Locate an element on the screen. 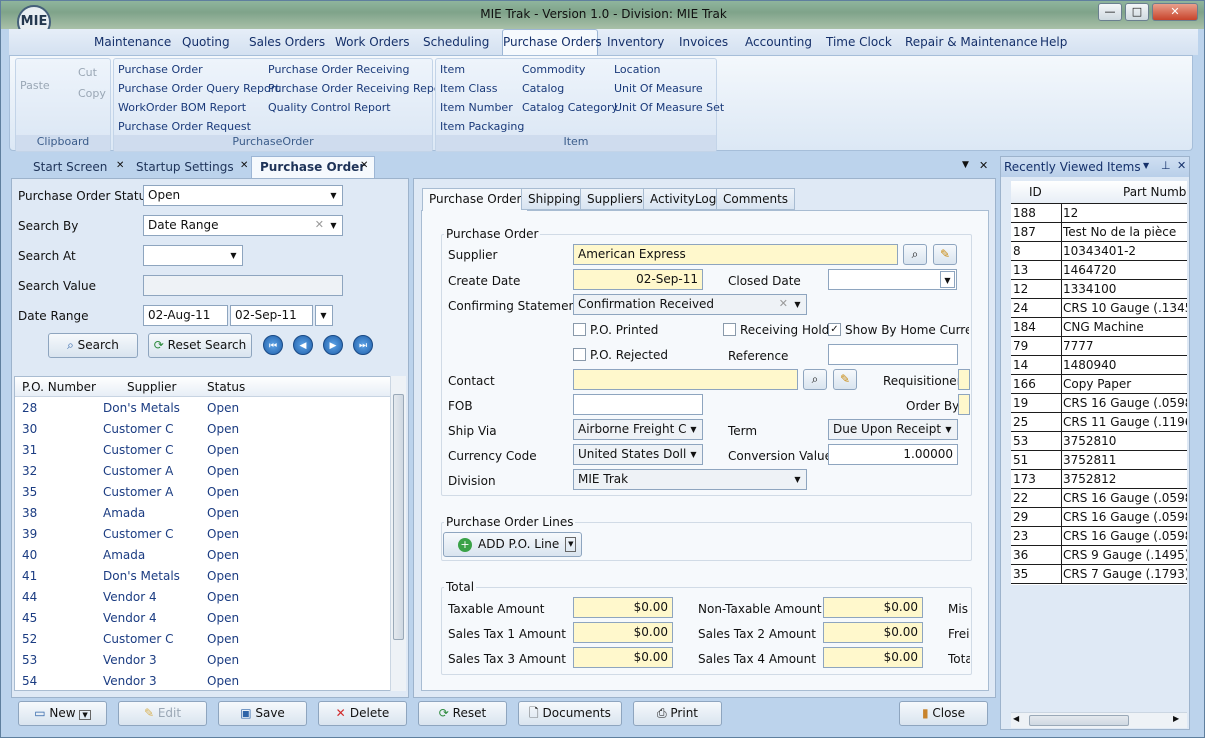  cut-button: Cut is located at coordinates (87, 72).